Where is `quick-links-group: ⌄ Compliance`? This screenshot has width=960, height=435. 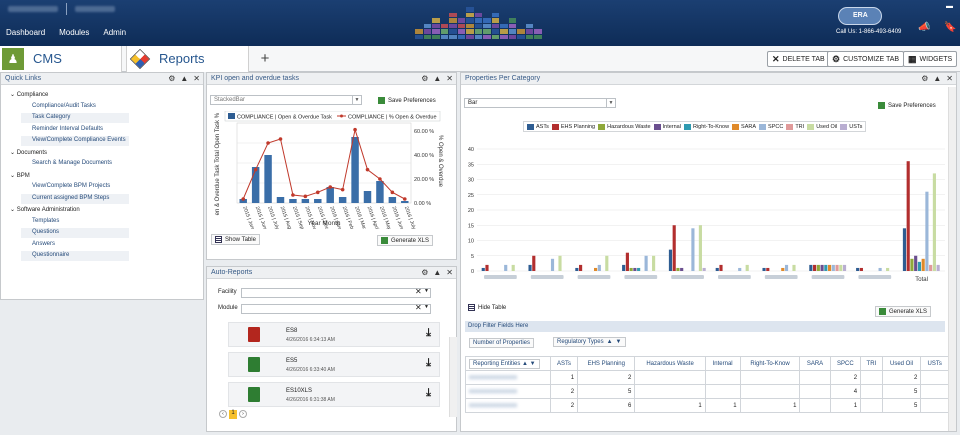
quick-links-group: ⌄ Compliance is located at coordinates (29, 94).